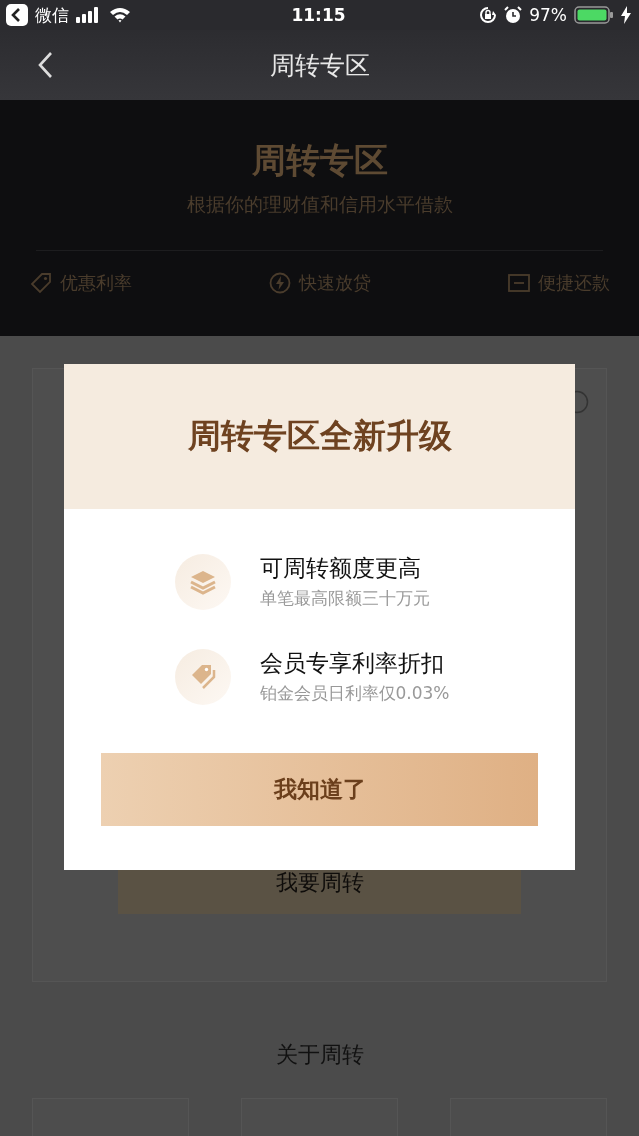 This screenshot has height=1136, width=639. I want to click on lightning-icon, so click(279, 283).